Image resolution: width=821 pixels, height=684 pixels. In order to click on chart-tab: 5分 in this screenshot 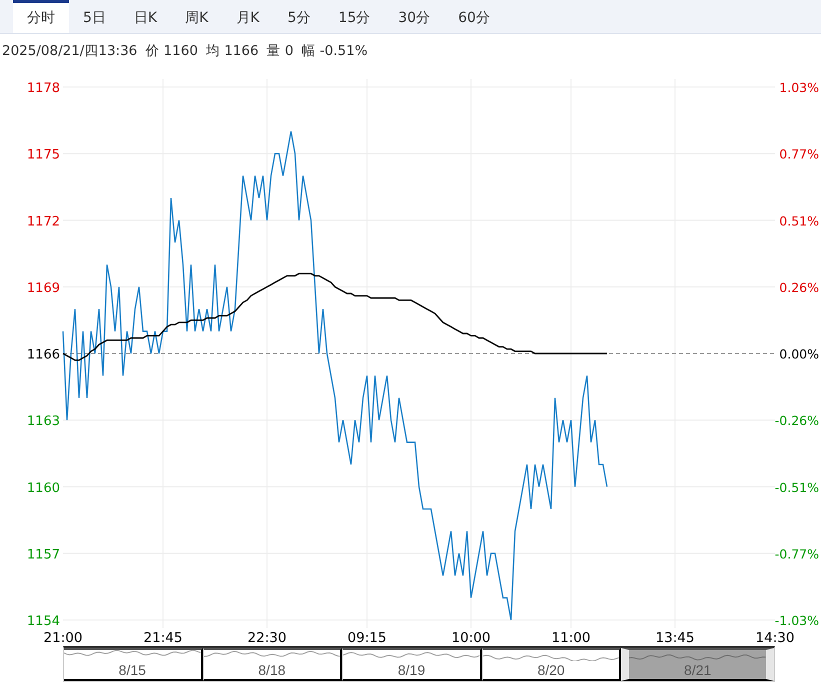, I will do `click(298, 16)`.